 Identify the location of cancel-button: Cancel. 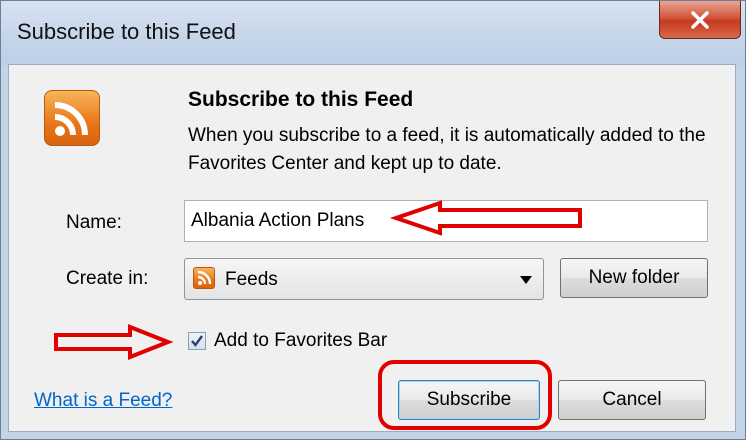
(632, 400).